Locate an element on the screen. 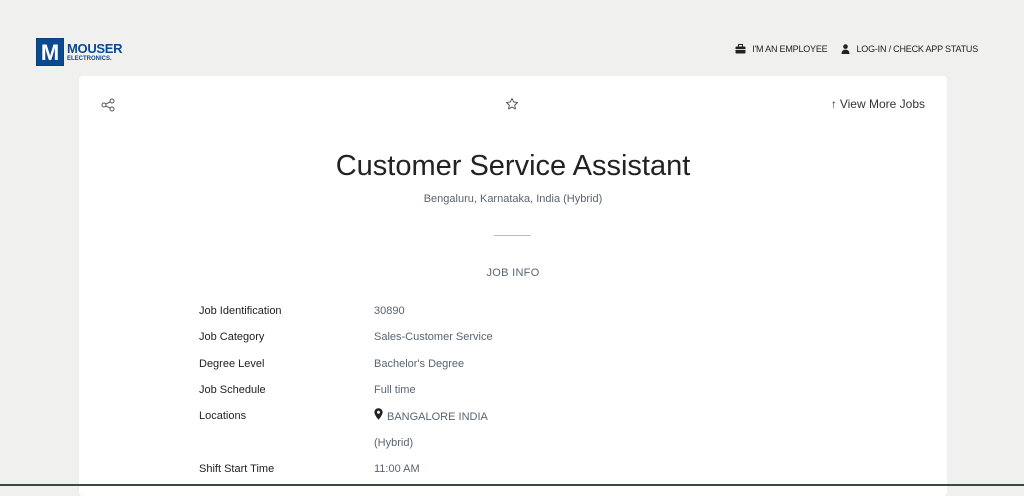 Image resolution: width=1024 pixels, height=496 pixels. info-label: Job Schedule is located at coordinates (232, 390).